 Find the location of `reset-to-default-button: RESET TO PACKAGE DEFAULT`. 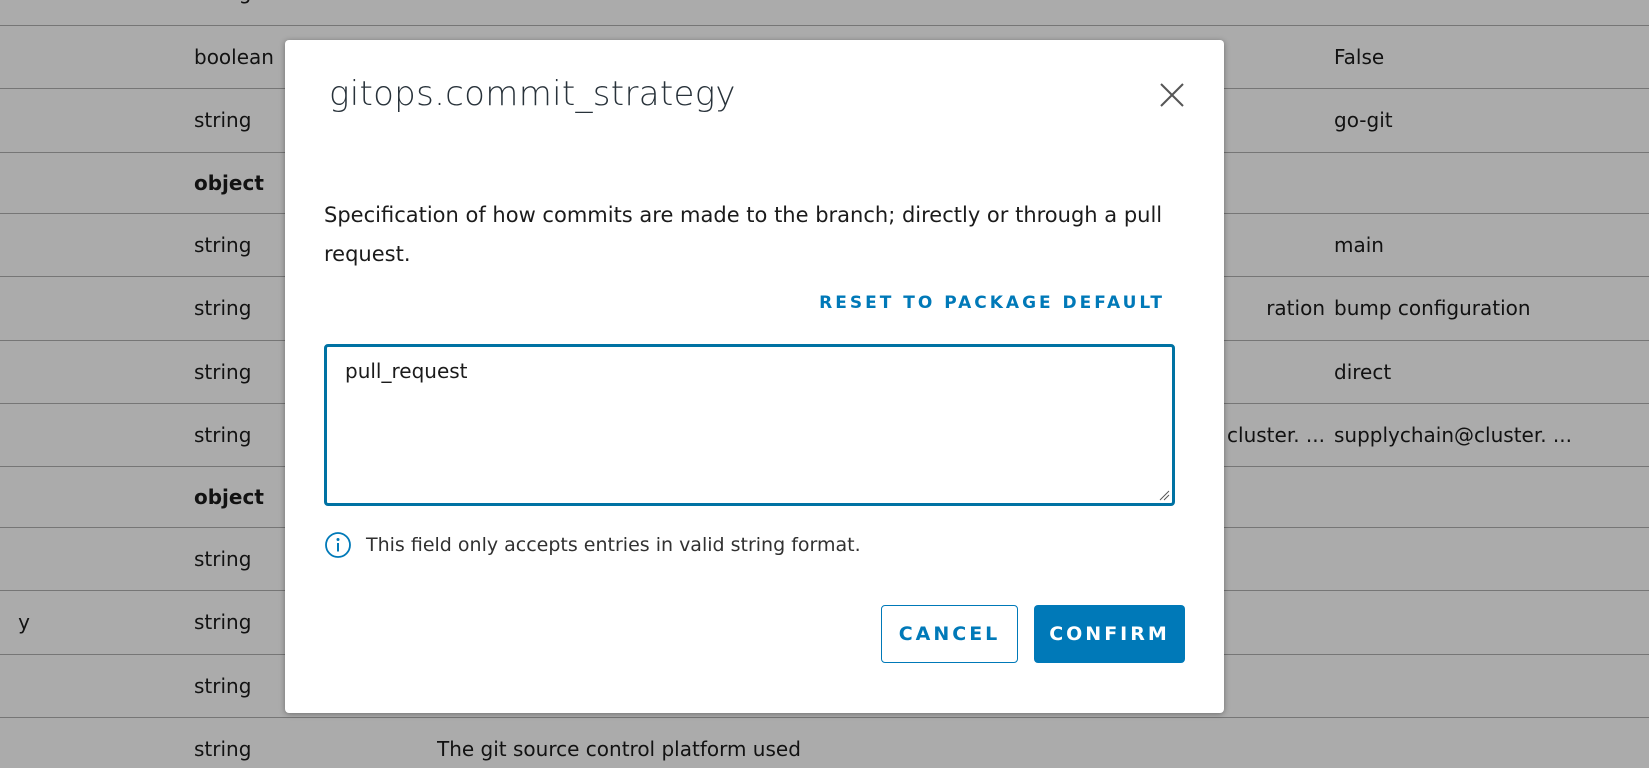

reset-to-default-button: RESET TO PACKAGE DEFAULT is located at coordinates (992, 303).